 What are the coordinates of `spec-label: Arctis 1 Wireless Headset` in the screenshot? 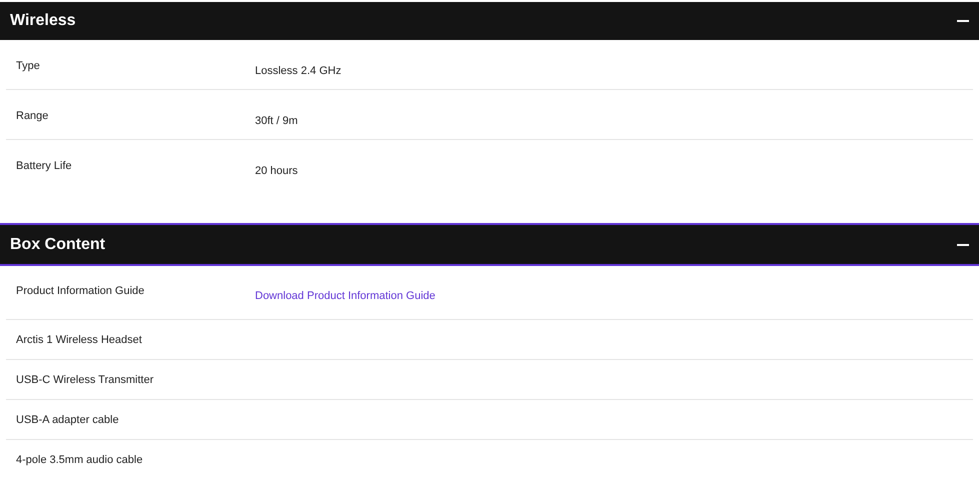 It's located at (79, 340).